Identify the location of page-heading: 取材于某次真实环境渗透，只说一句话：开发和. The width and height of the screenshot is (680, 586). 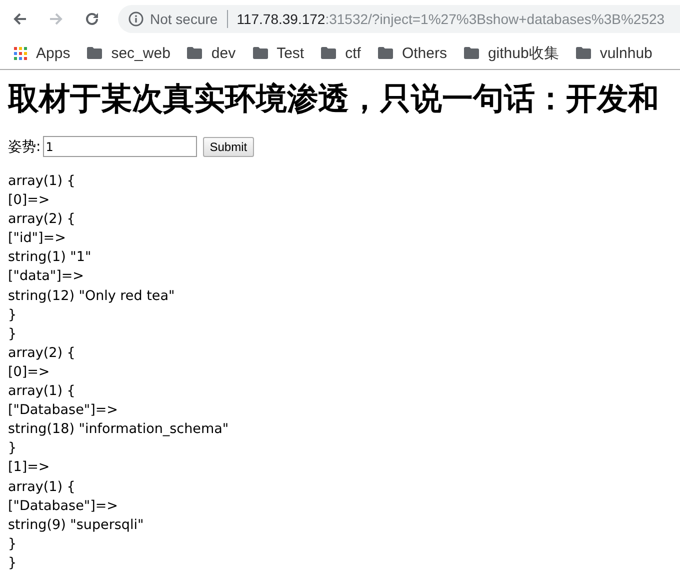
(333, 99).